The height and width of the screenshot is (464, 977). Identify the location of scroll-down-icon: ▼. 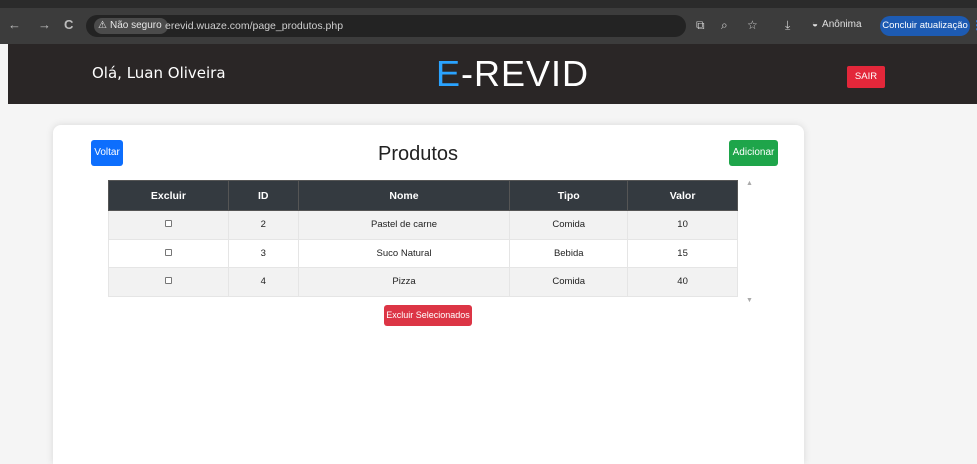
(749, 300).